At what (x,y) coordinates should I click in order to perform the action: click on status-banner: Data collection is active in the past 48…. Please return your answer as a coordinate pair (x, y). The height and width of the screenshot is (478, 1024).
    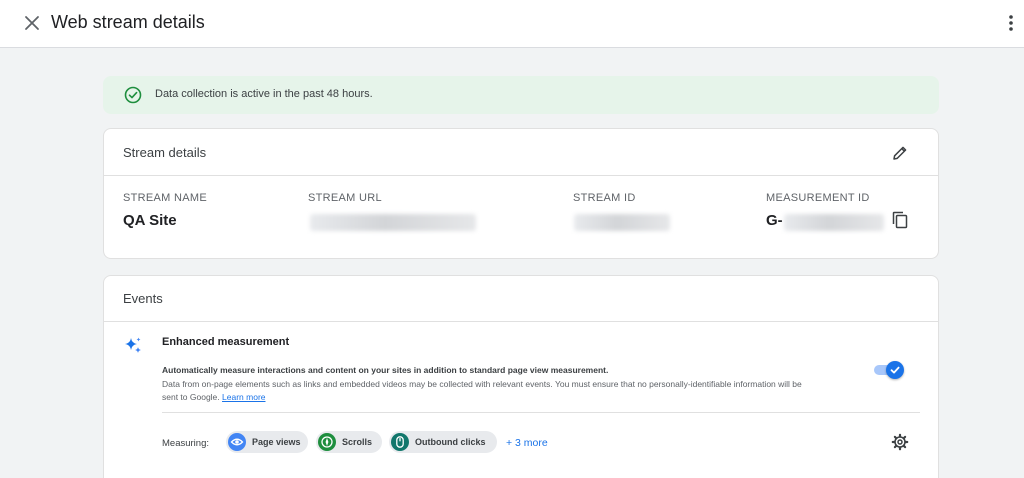
    Looking at the image, I should click on (521, 95).